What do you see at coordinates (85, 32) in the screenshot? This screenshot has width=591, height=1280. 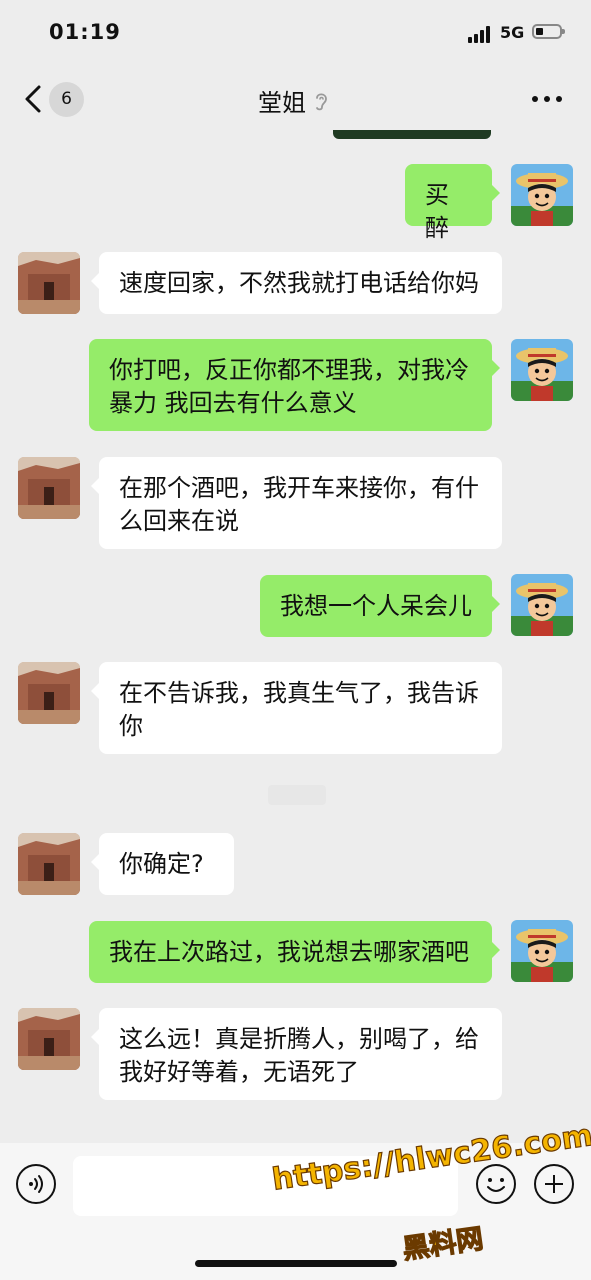 I see `status-time: 01:19` at bounding box center [85, 32].